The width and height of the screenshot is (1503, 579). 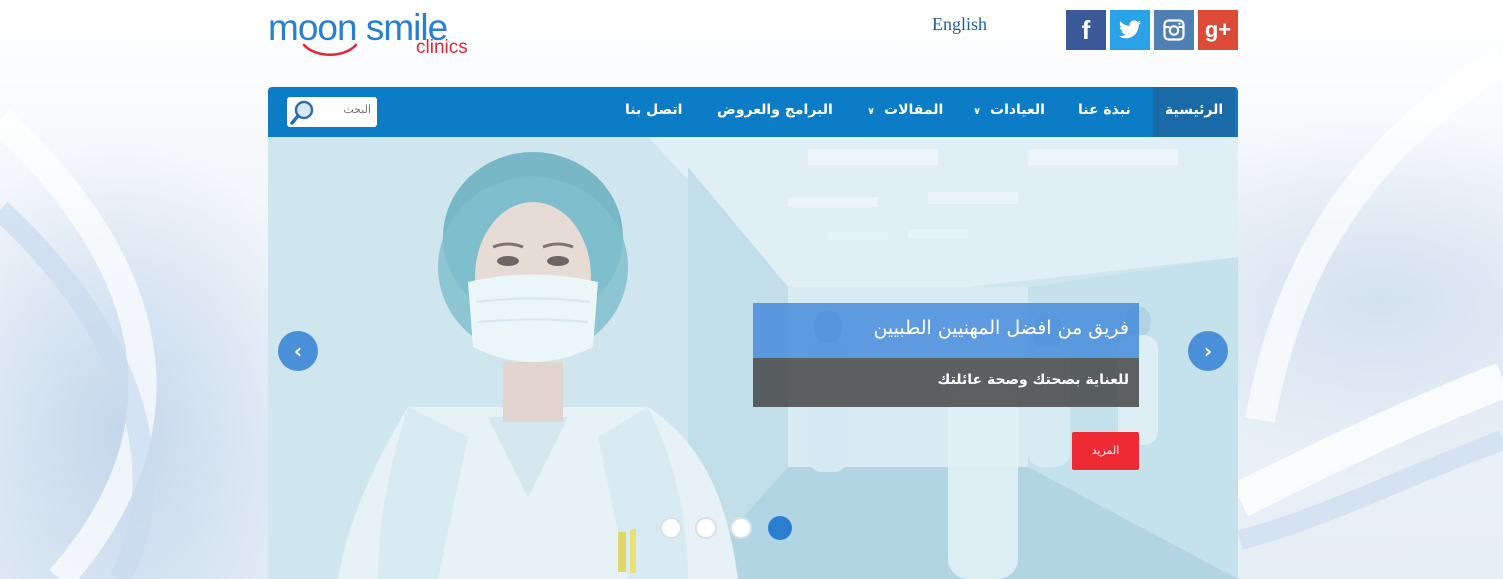 I want to click on twitter-icon, so click(x=1130, y=30).